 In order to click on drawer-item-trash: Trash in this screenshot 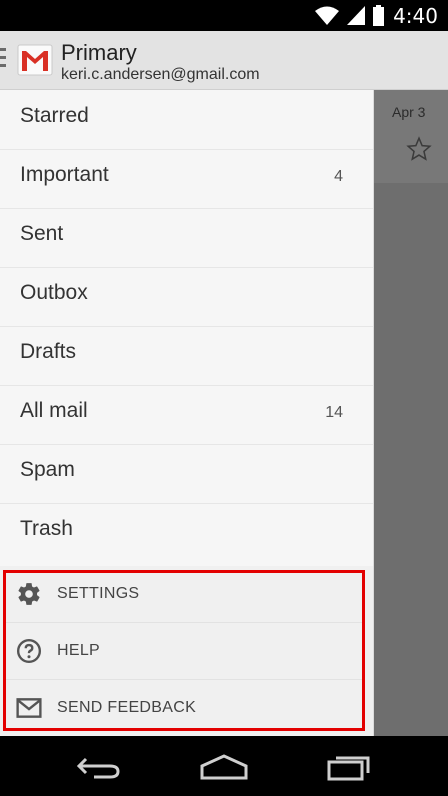, I will do `click(186, 532)`.